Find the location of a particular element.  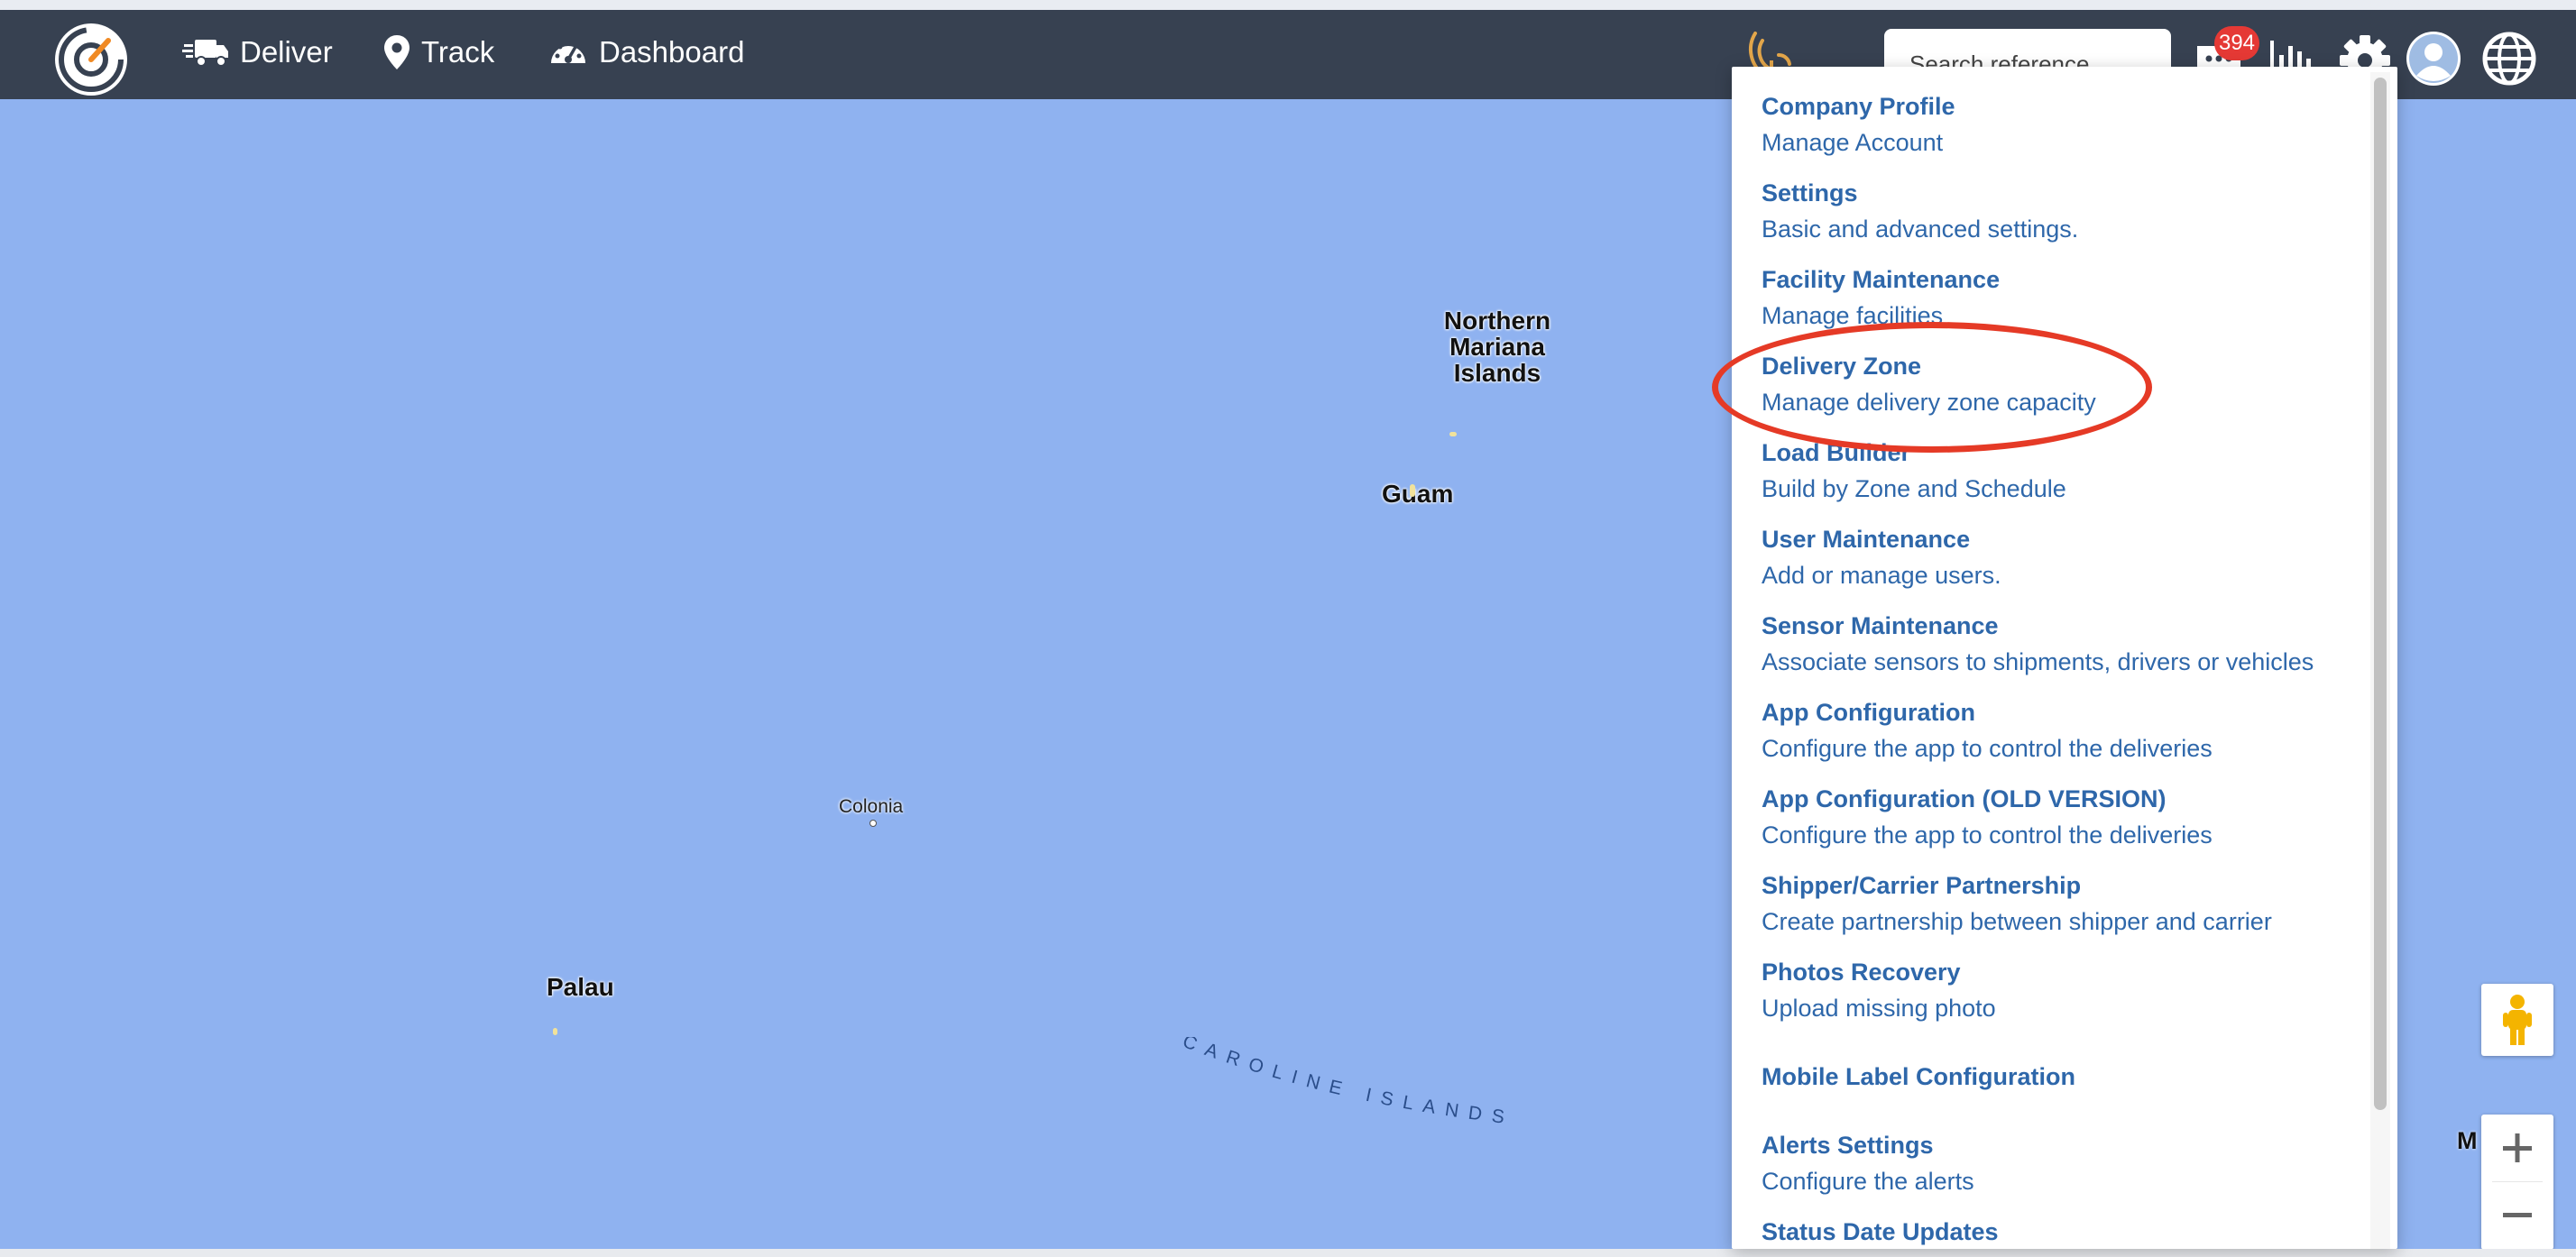

menu-item-title: Alerts Settings is located at coordinates (1848, 1145).